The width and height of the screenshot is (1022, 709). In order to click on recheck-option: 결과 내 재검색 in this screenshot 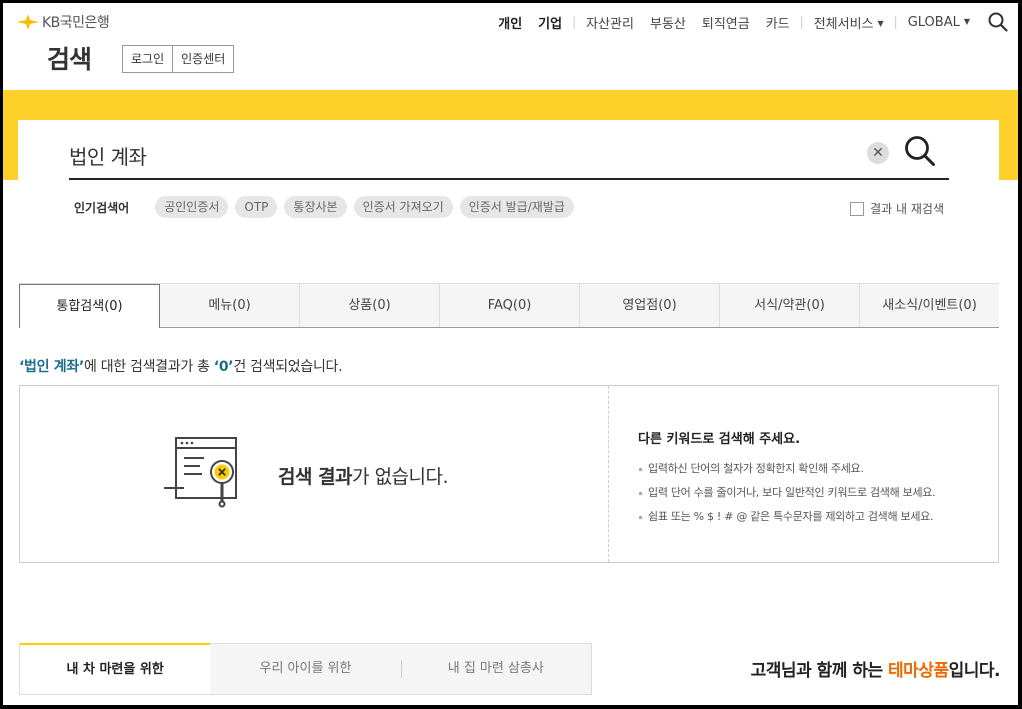, I will do `click(897, 208)`.